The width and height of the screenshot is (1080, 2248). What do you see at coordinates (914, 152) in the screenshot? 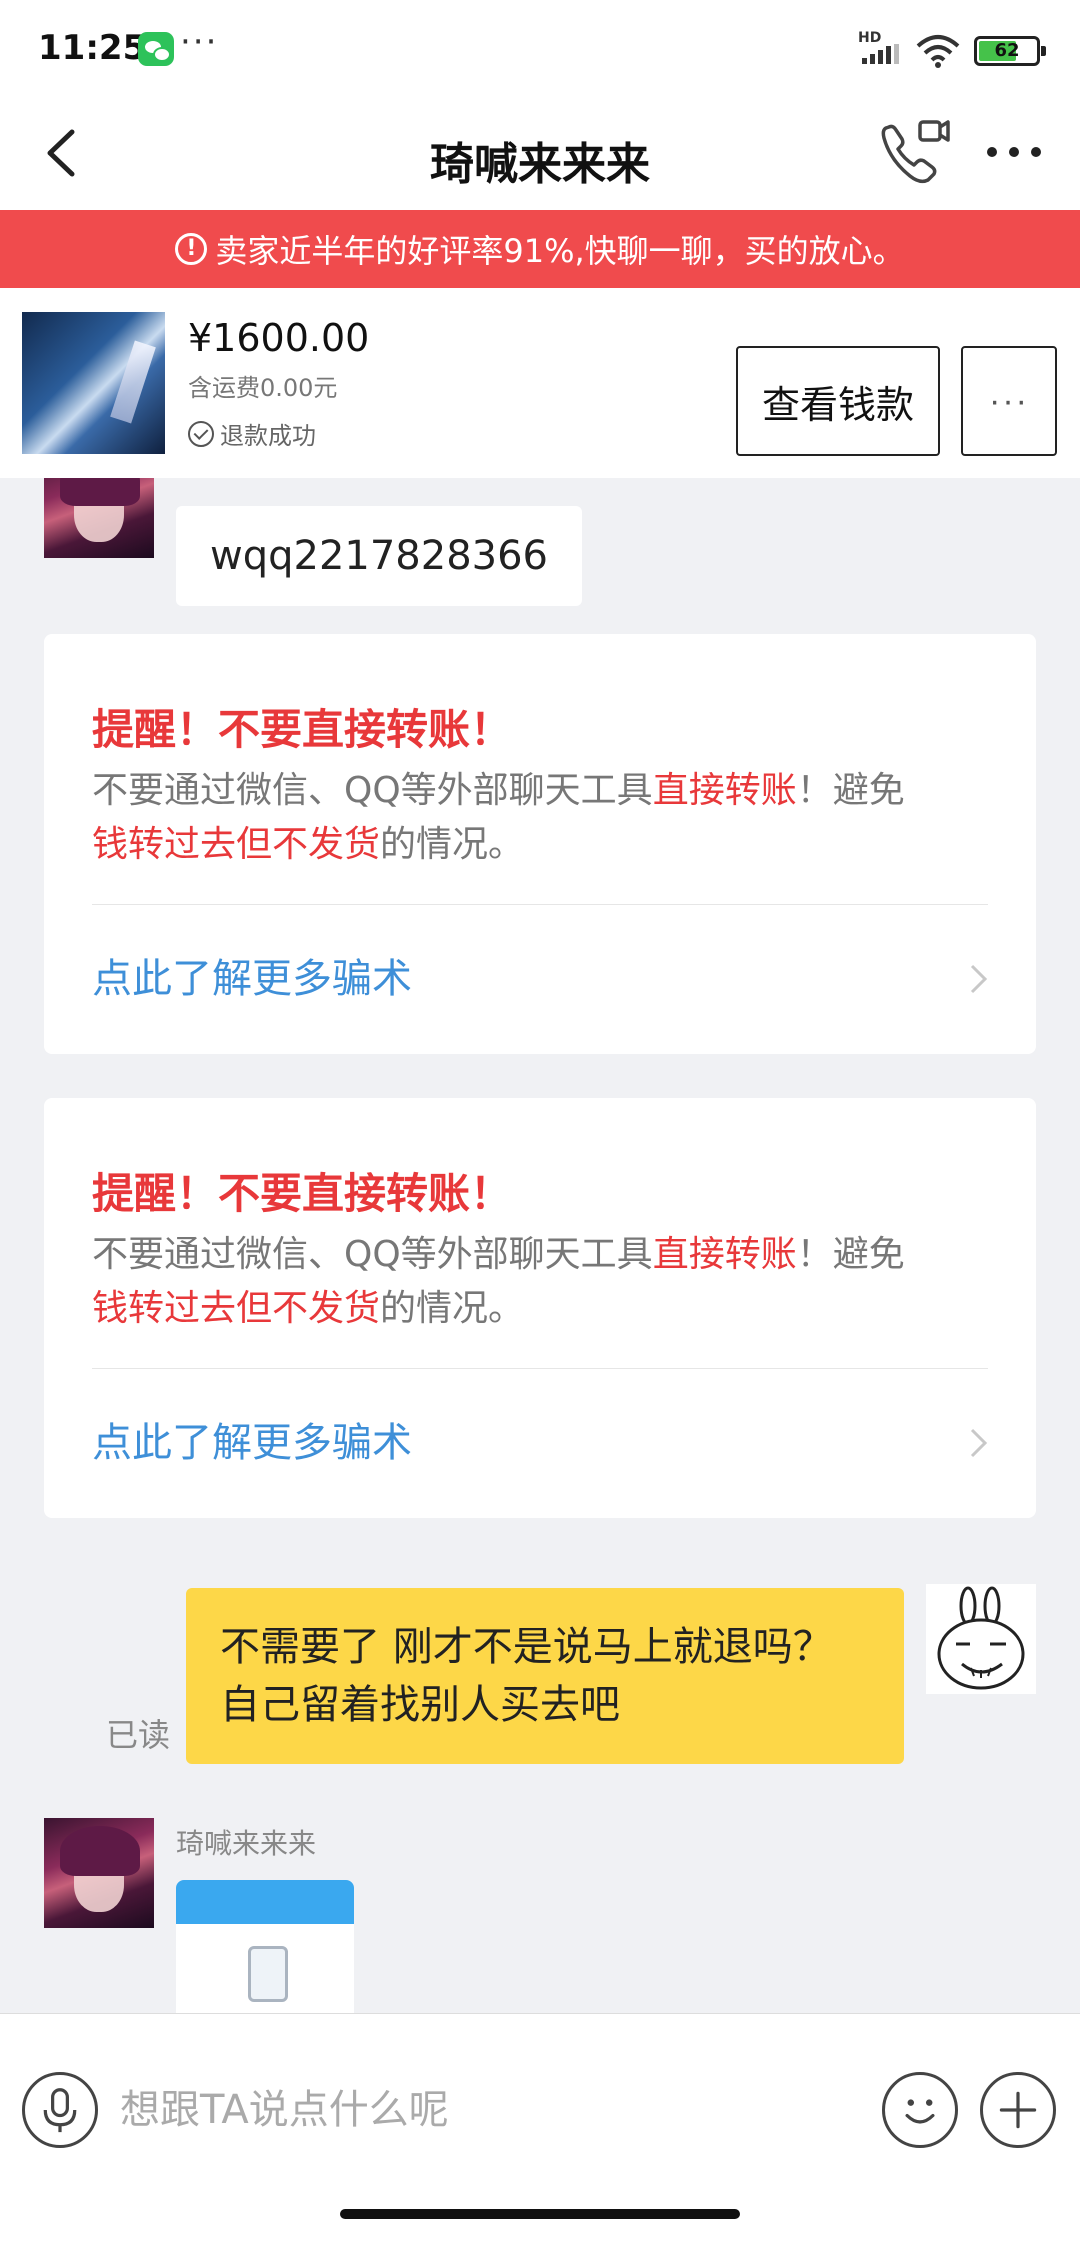
I see `phone-video-icon` at bounding box center [914, 152].